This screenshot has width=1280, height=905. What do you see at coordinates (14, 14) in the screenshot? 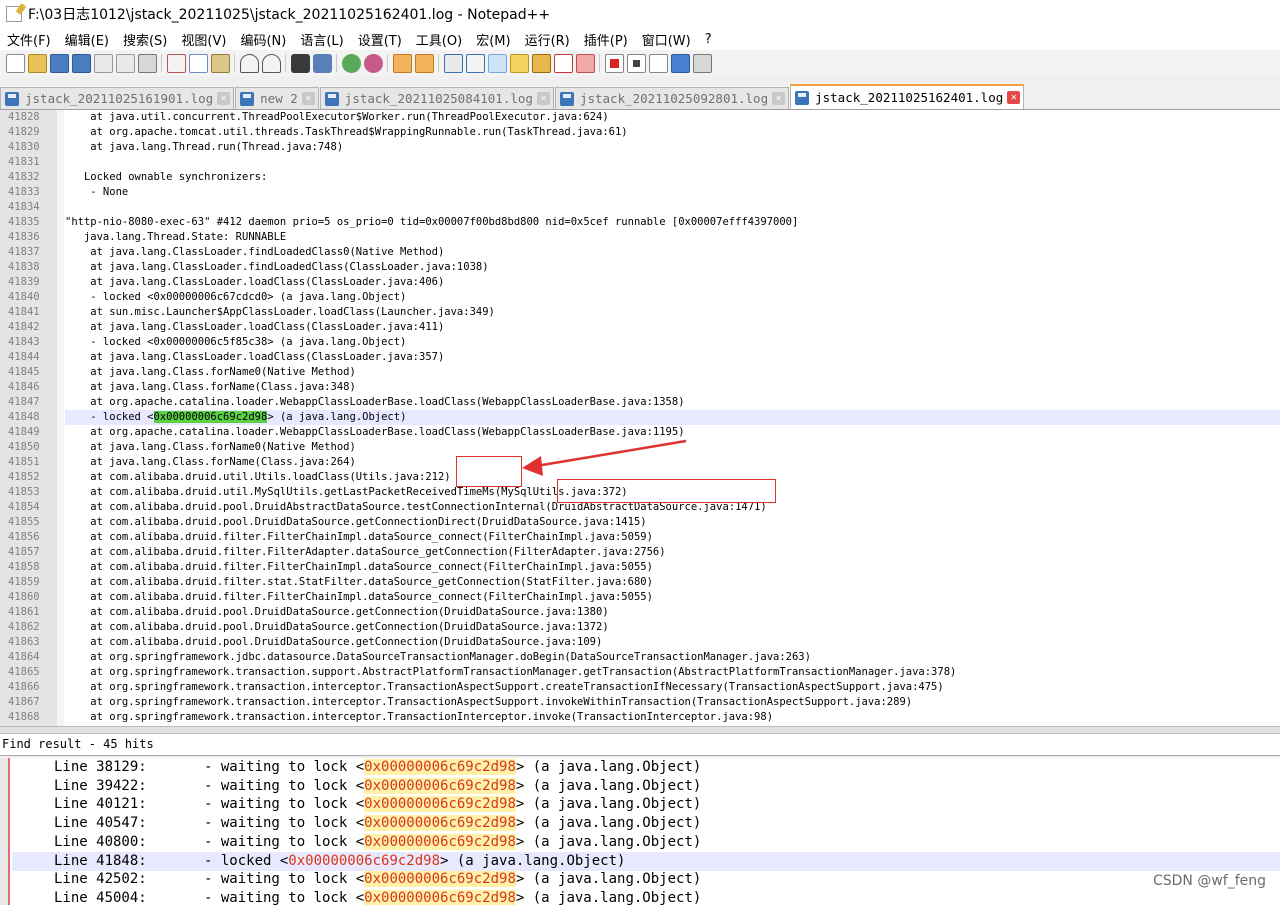
I see `notepadpp-app-icon` at bounding box center [14, 14].